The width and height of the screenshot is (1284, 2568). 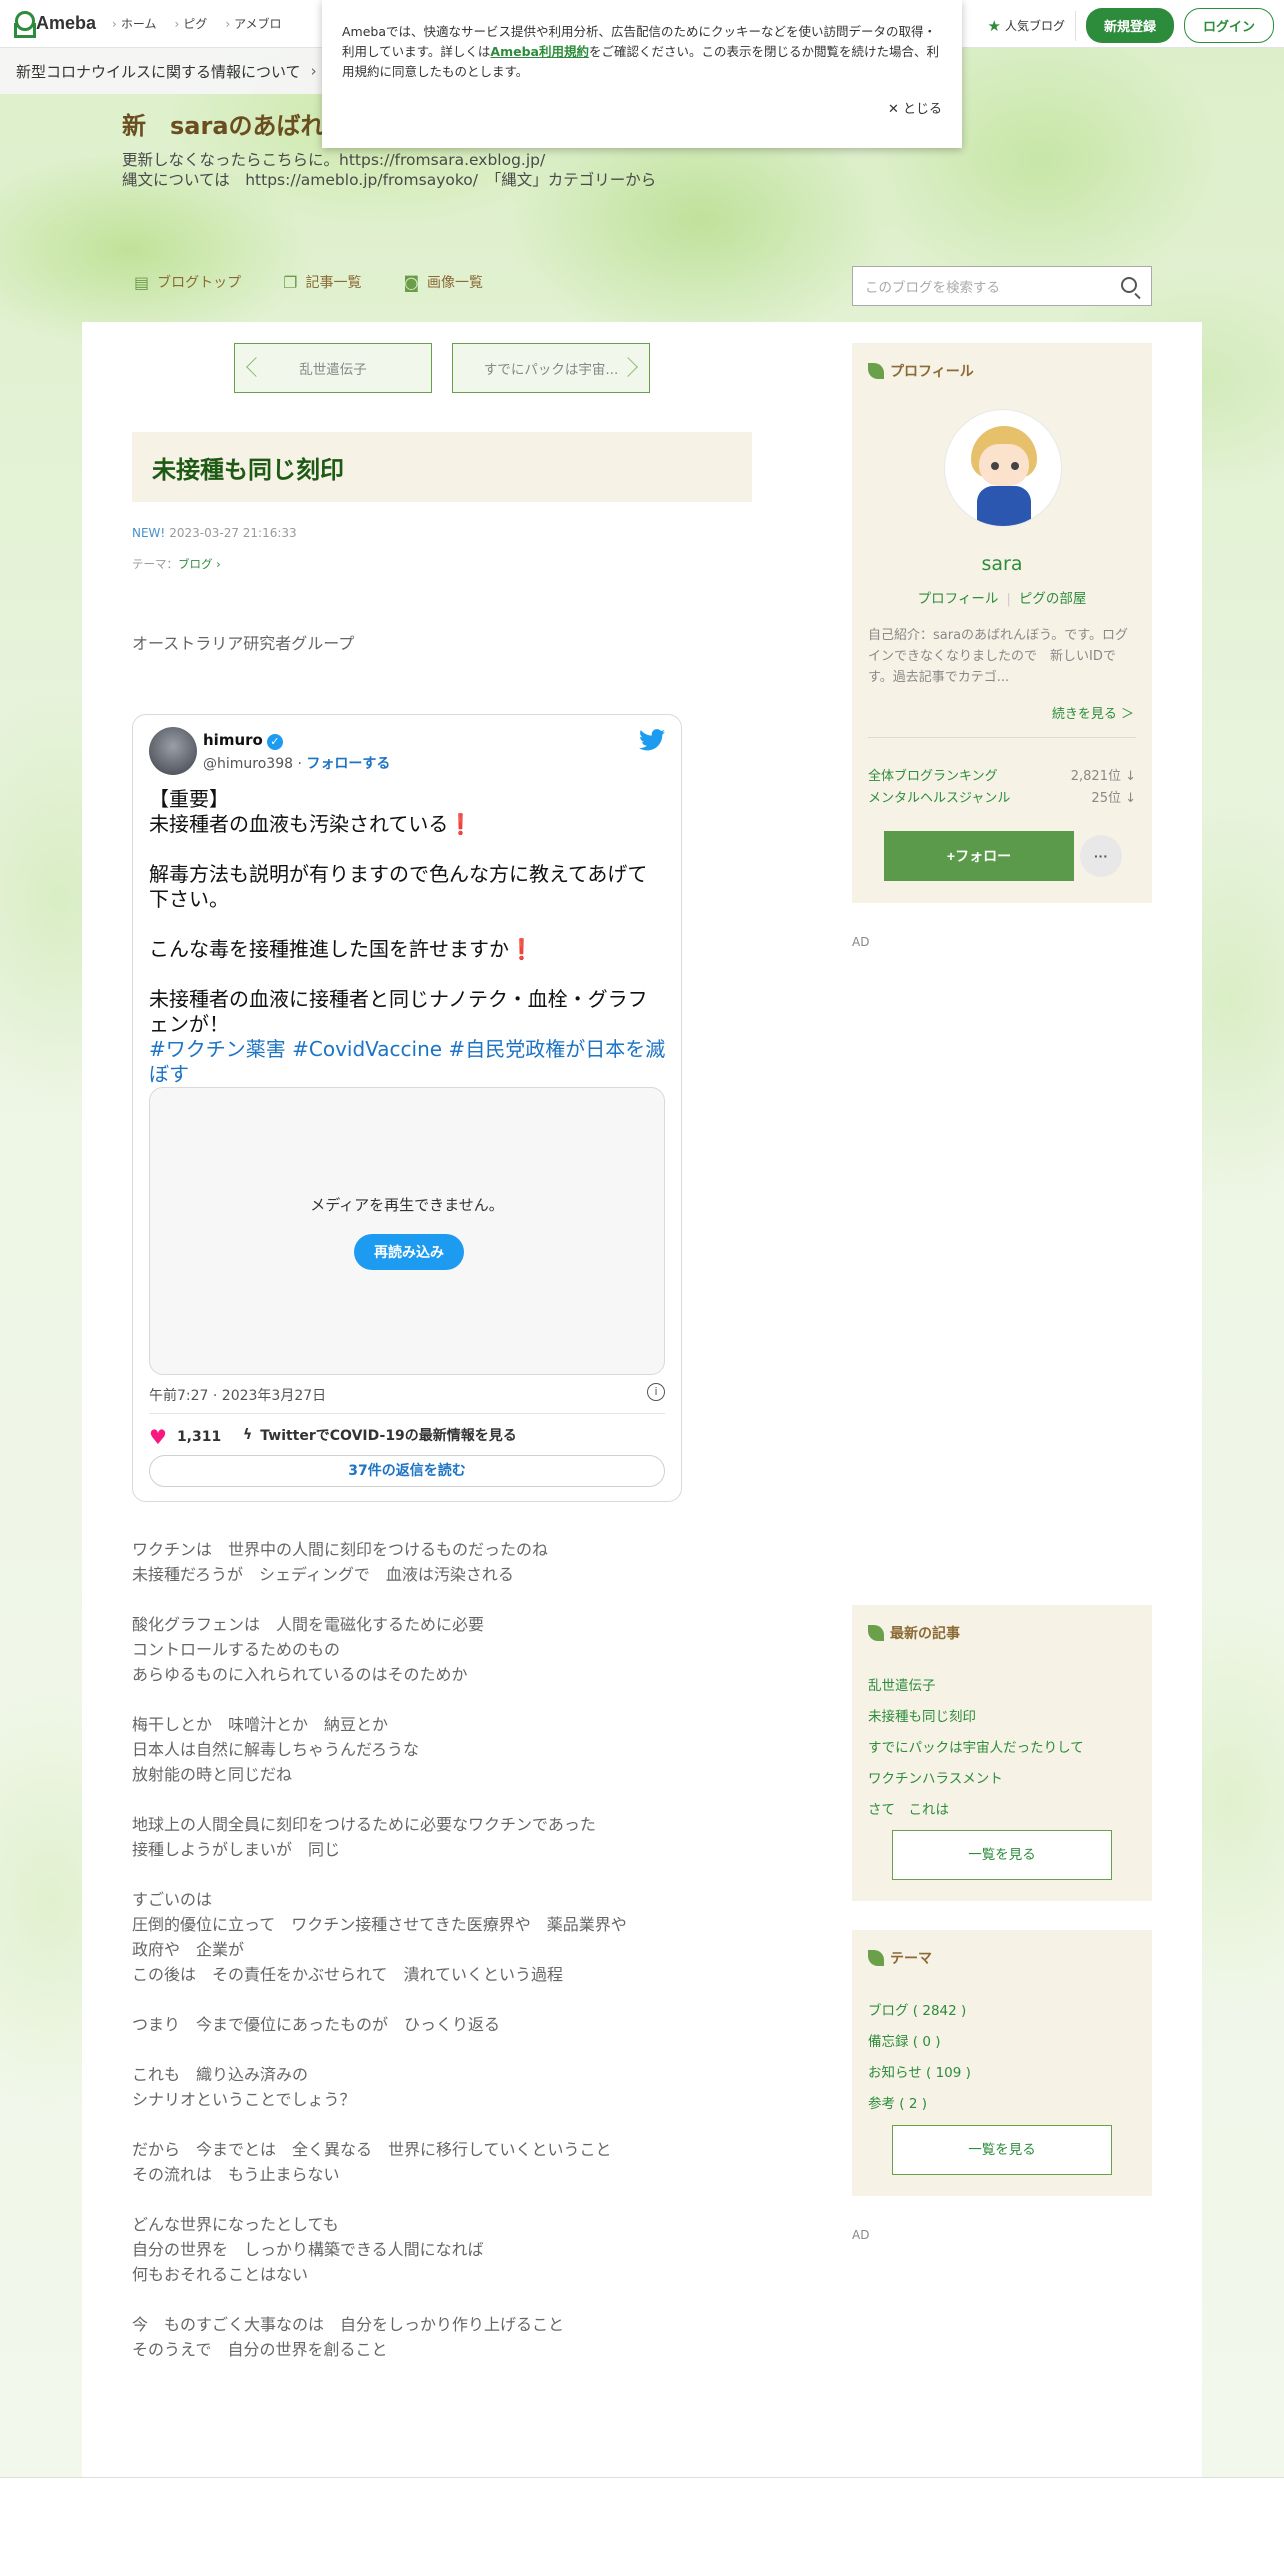 What do you see at coordinates (915, 110) in the screenshot?
I see `cookie-close-button: ✕ とじる` at bounding box center [915, 110].